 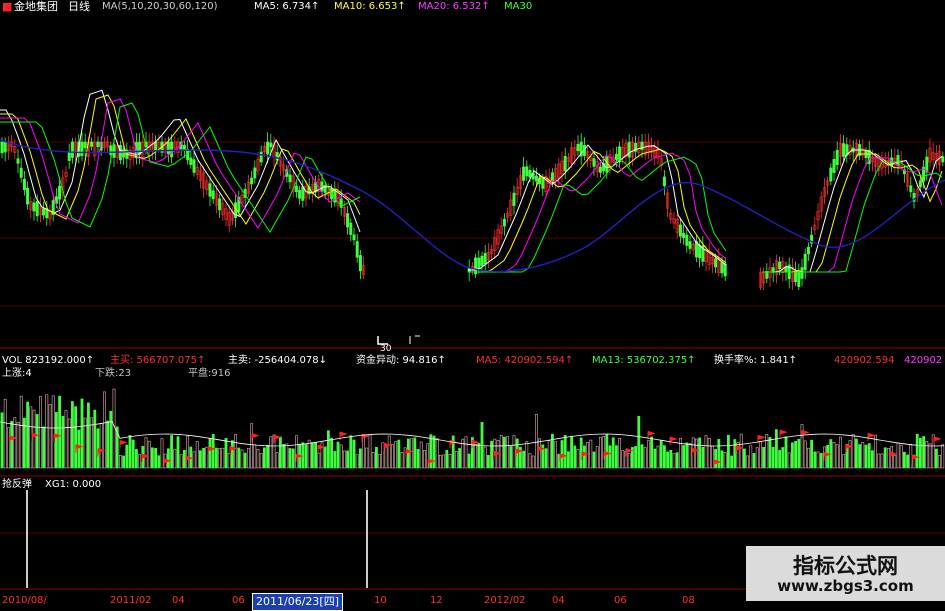 I want to click on watermark: 指标公式网 www.zbgs3.com, so click(x=845, y=573).